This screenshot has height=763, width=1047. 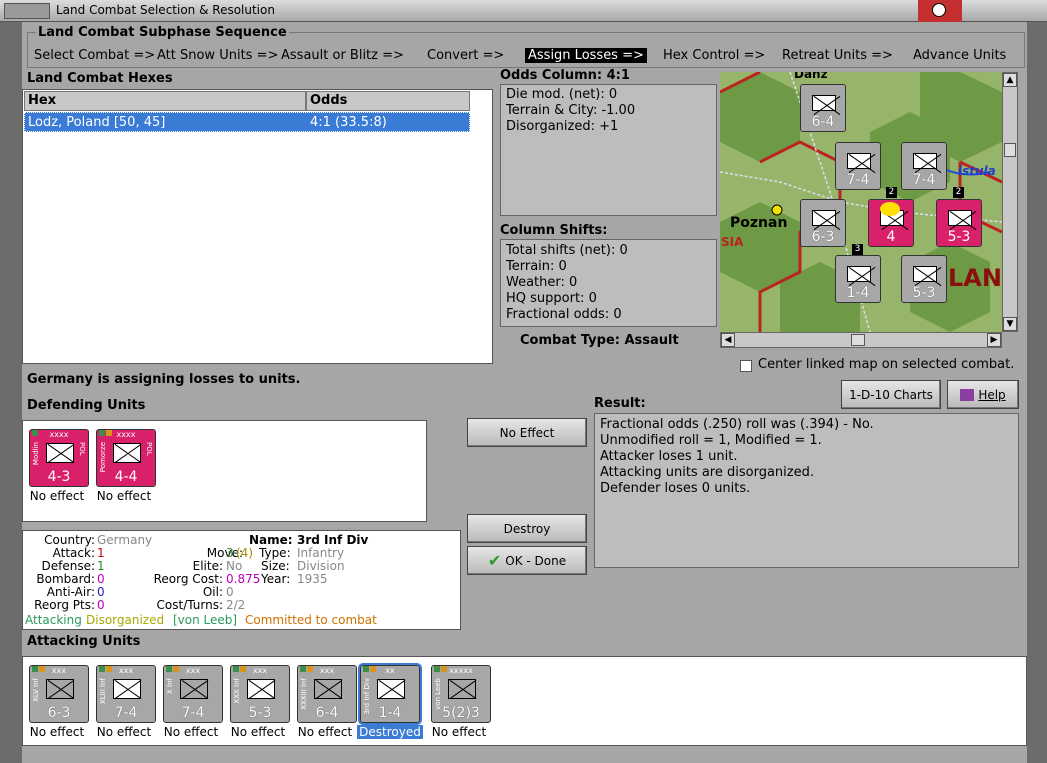 What do you see at coordinates (1010, 80) in the screenshot?
I see `scroll-up-icon: ▲` at bounding box center [1010, 80].